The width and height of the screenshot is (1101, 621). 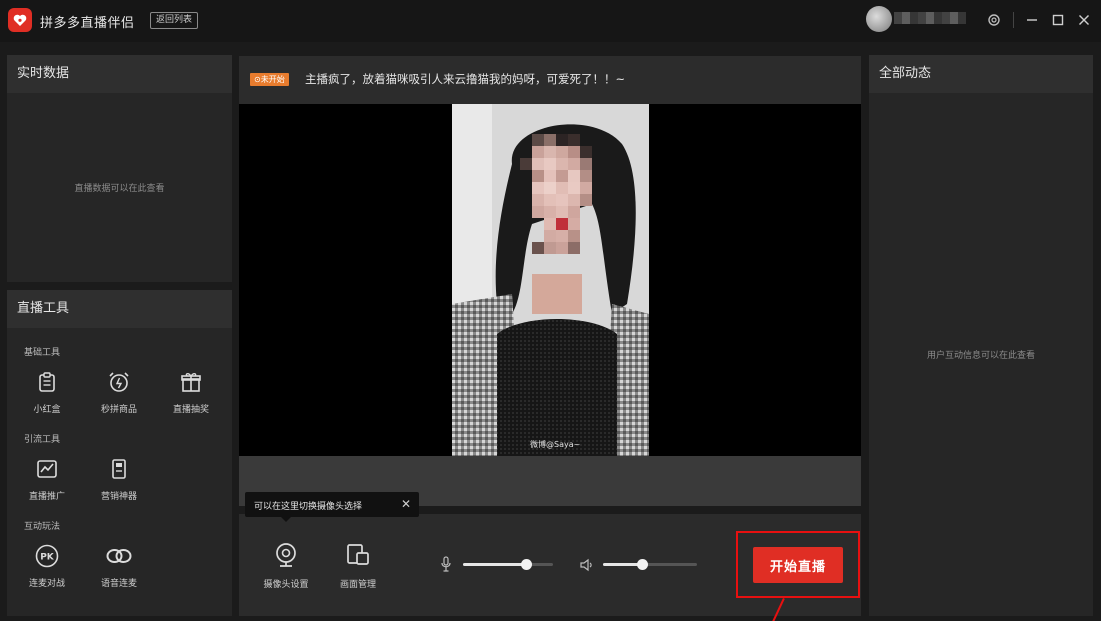 I want to click on tool-voice-link: 语音连麦, so click(x=119, y=565).